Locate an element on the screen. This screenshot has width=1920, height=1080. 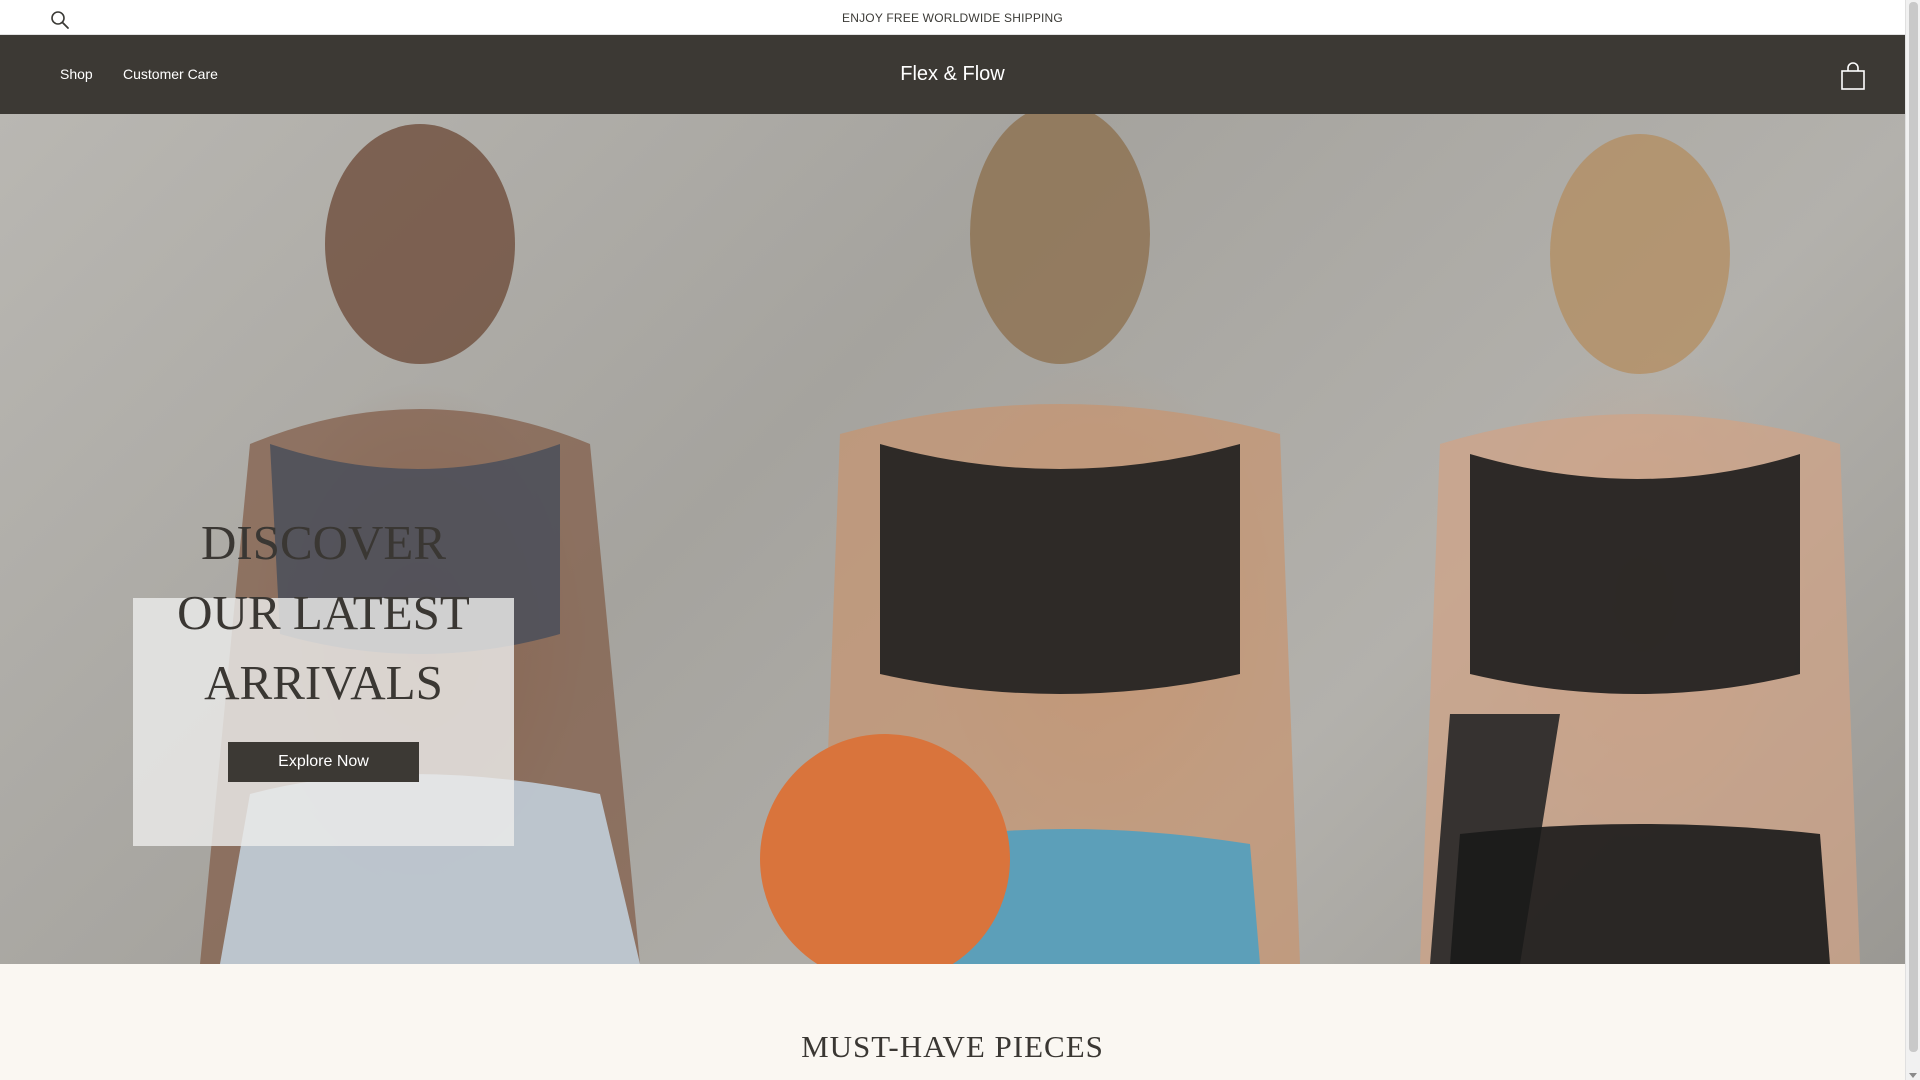
page-scrollbar is located at coordinates (1912, 540).